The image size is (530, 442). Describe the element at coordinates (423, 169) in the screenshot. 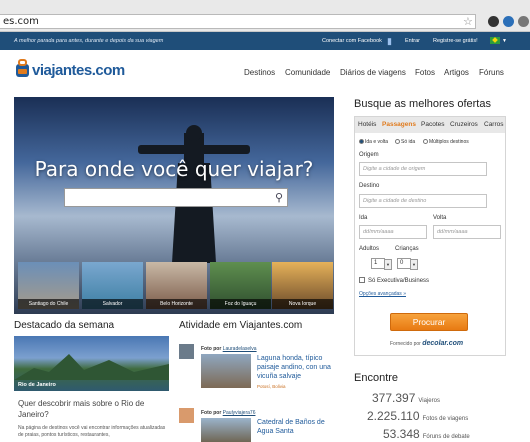

I see `origin-input: Digite a cidade de origem` at that location.